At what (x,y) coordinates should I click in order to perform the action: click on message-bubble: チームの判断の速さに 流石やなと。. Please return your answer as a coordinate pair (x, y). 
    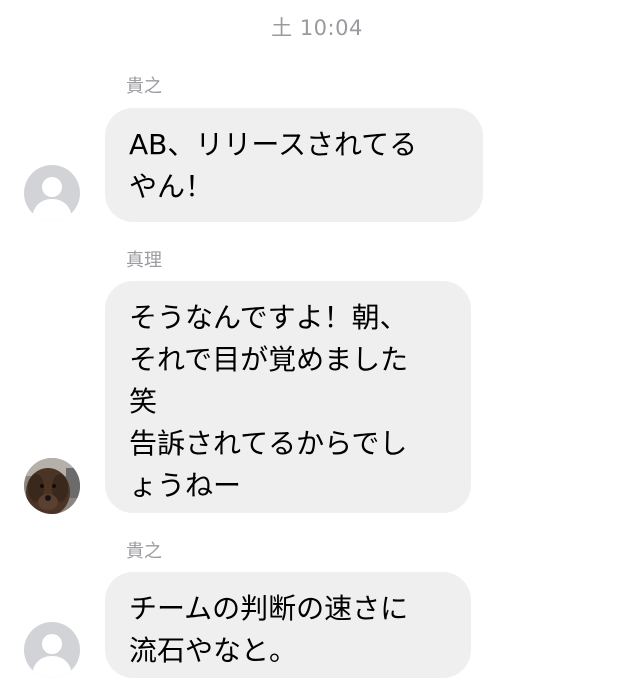
    Looking at the image, I should click on (288, 625).